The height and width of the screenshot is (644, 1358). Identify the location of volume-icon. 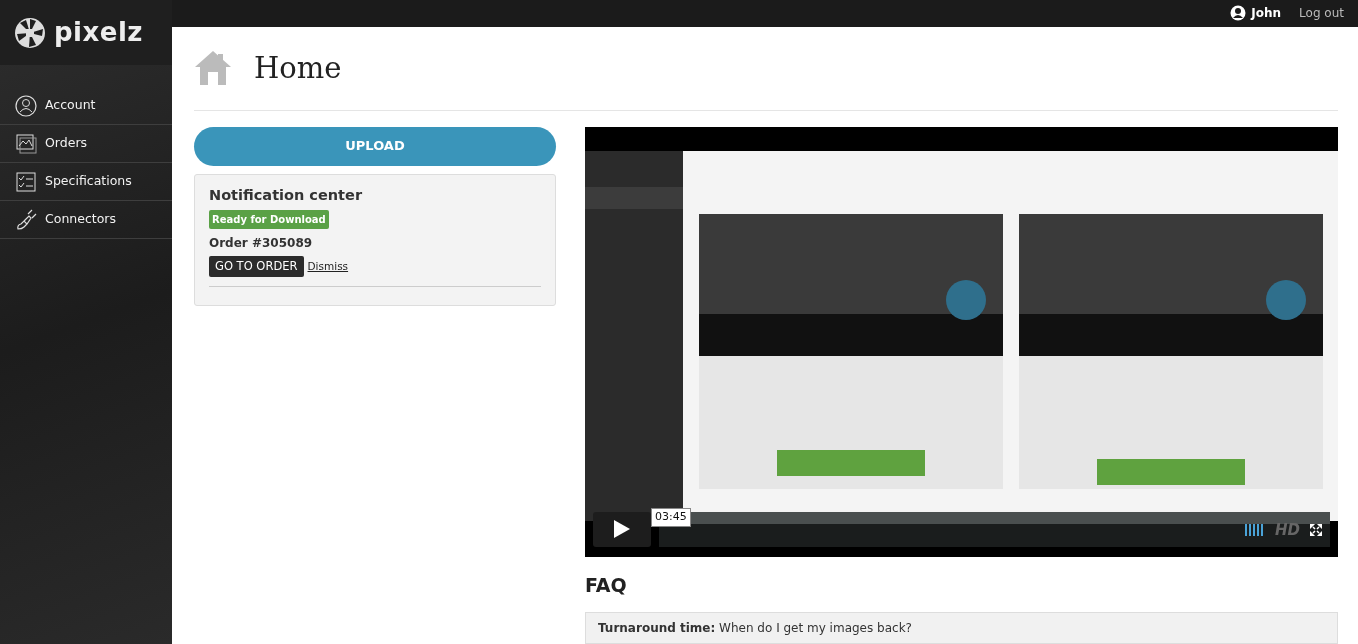
(1255, 530).